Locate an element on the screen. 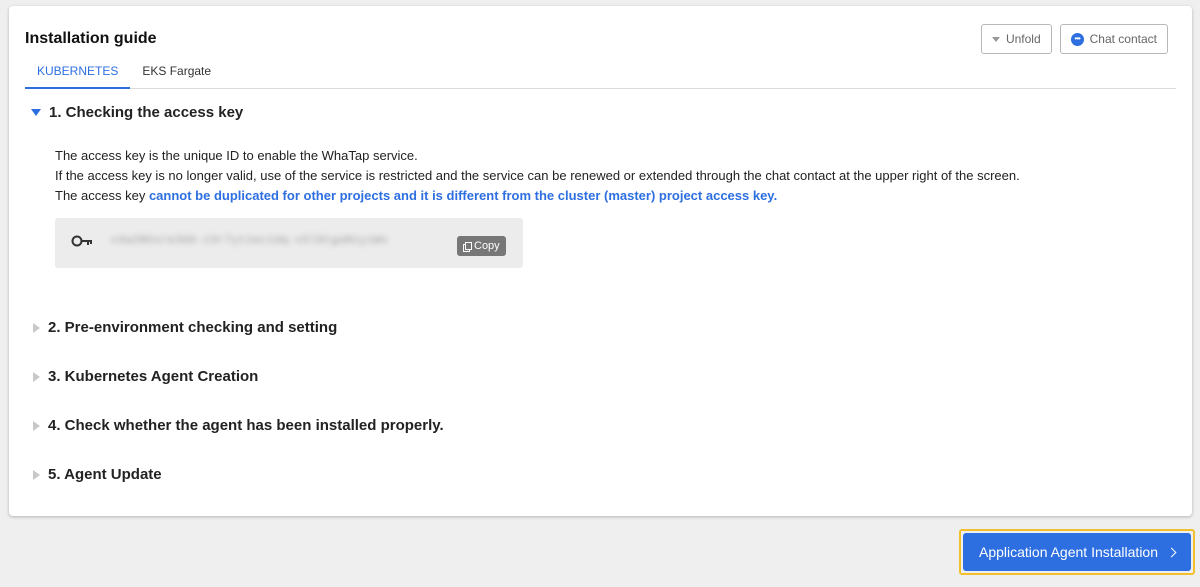 The image size is (1200, 587). section-3-title: 3. Kubernetes Agent Creation is located at coordinates (153, 376).